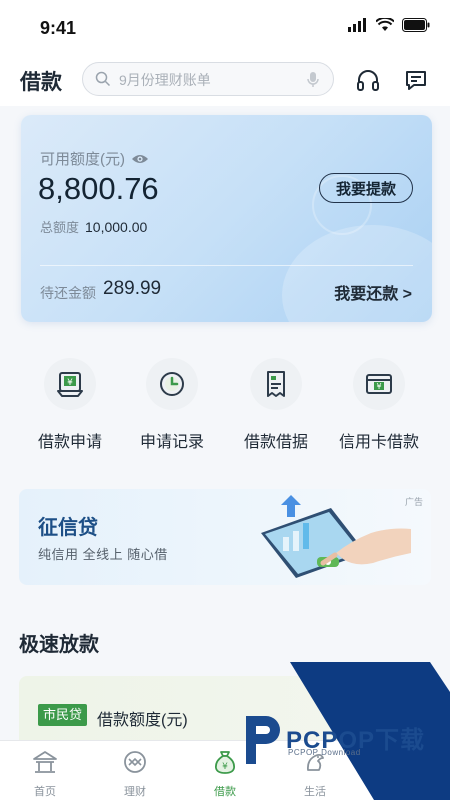 The height and width of the screenshot is (800, 450). I want to click on tab-label: 首页, so click(45, 792).